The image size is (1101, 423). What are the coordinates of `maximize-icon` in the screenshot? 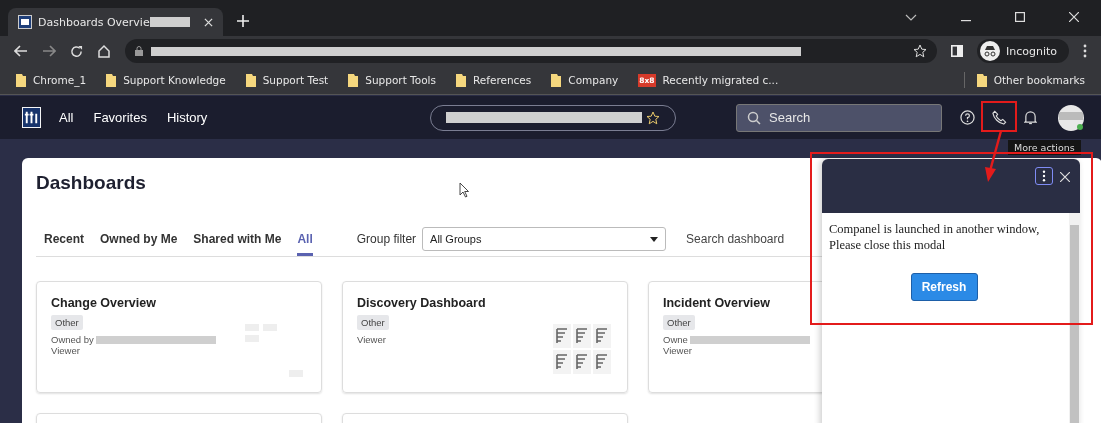 It's located at (1020, 17).